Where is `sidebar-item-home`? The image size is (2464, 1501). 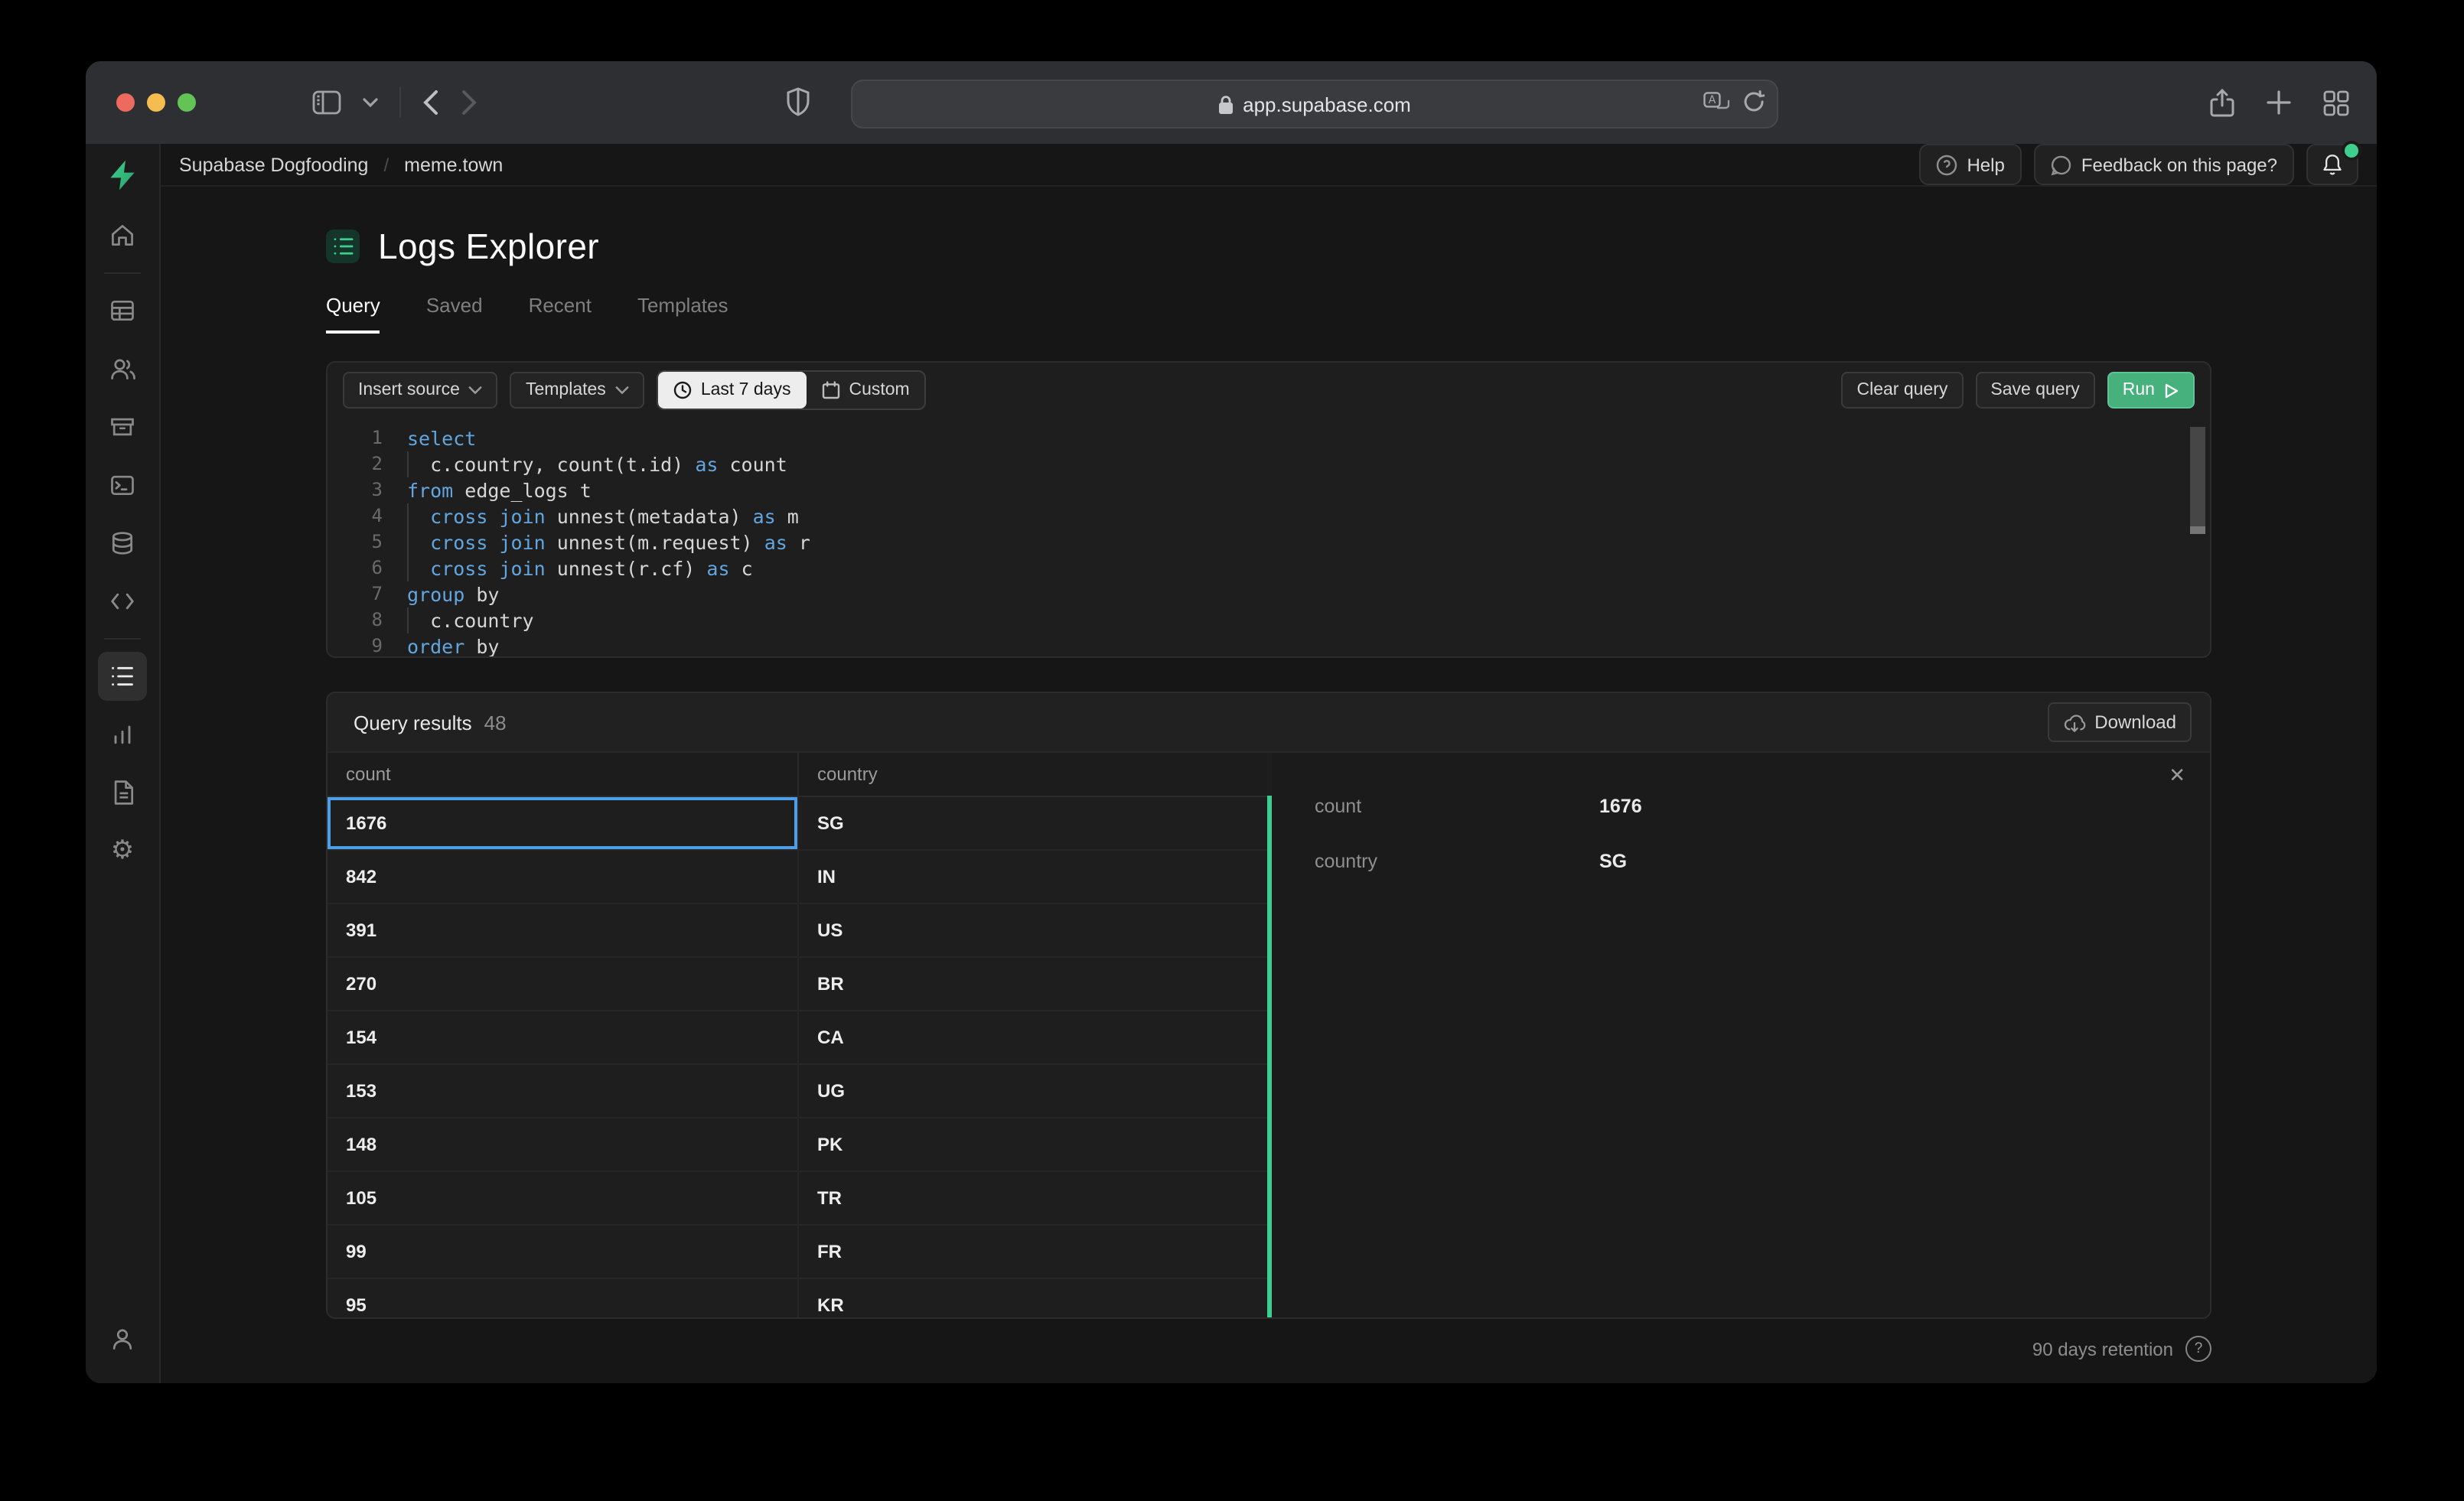
sidebar-item-home is located at coordinates (123, 235).